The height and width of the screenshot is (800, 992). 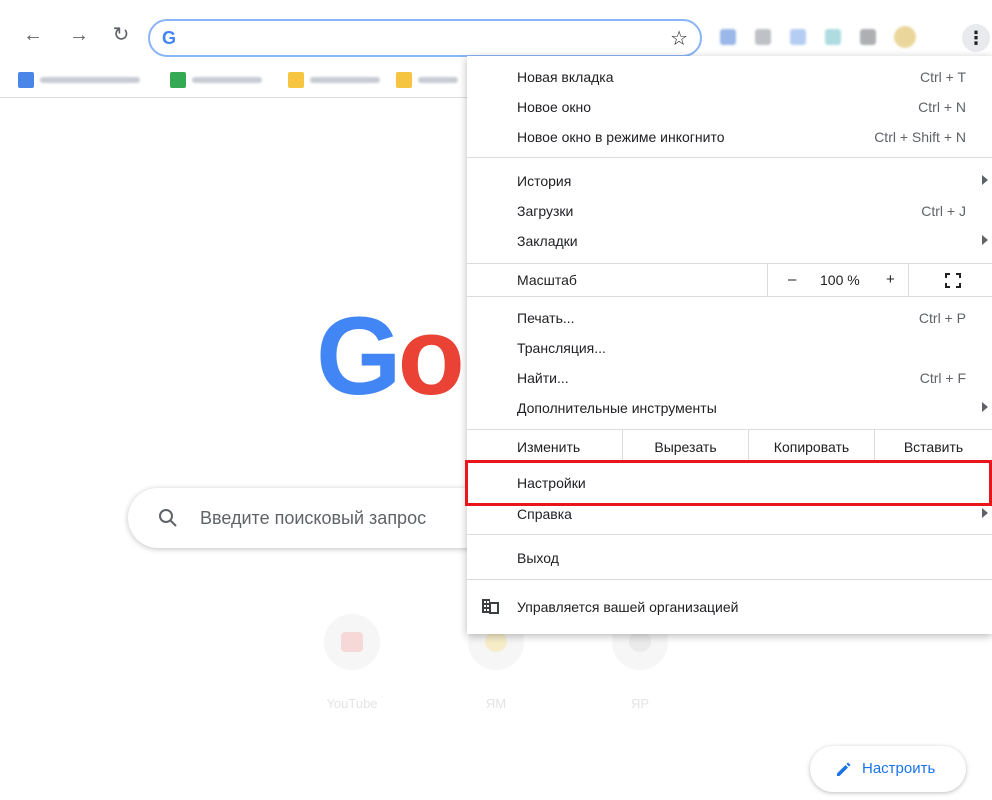 What do you see at coordinates (640, 642) in the screenshot?
I see `play-icon` at bounding box center [640, 642].